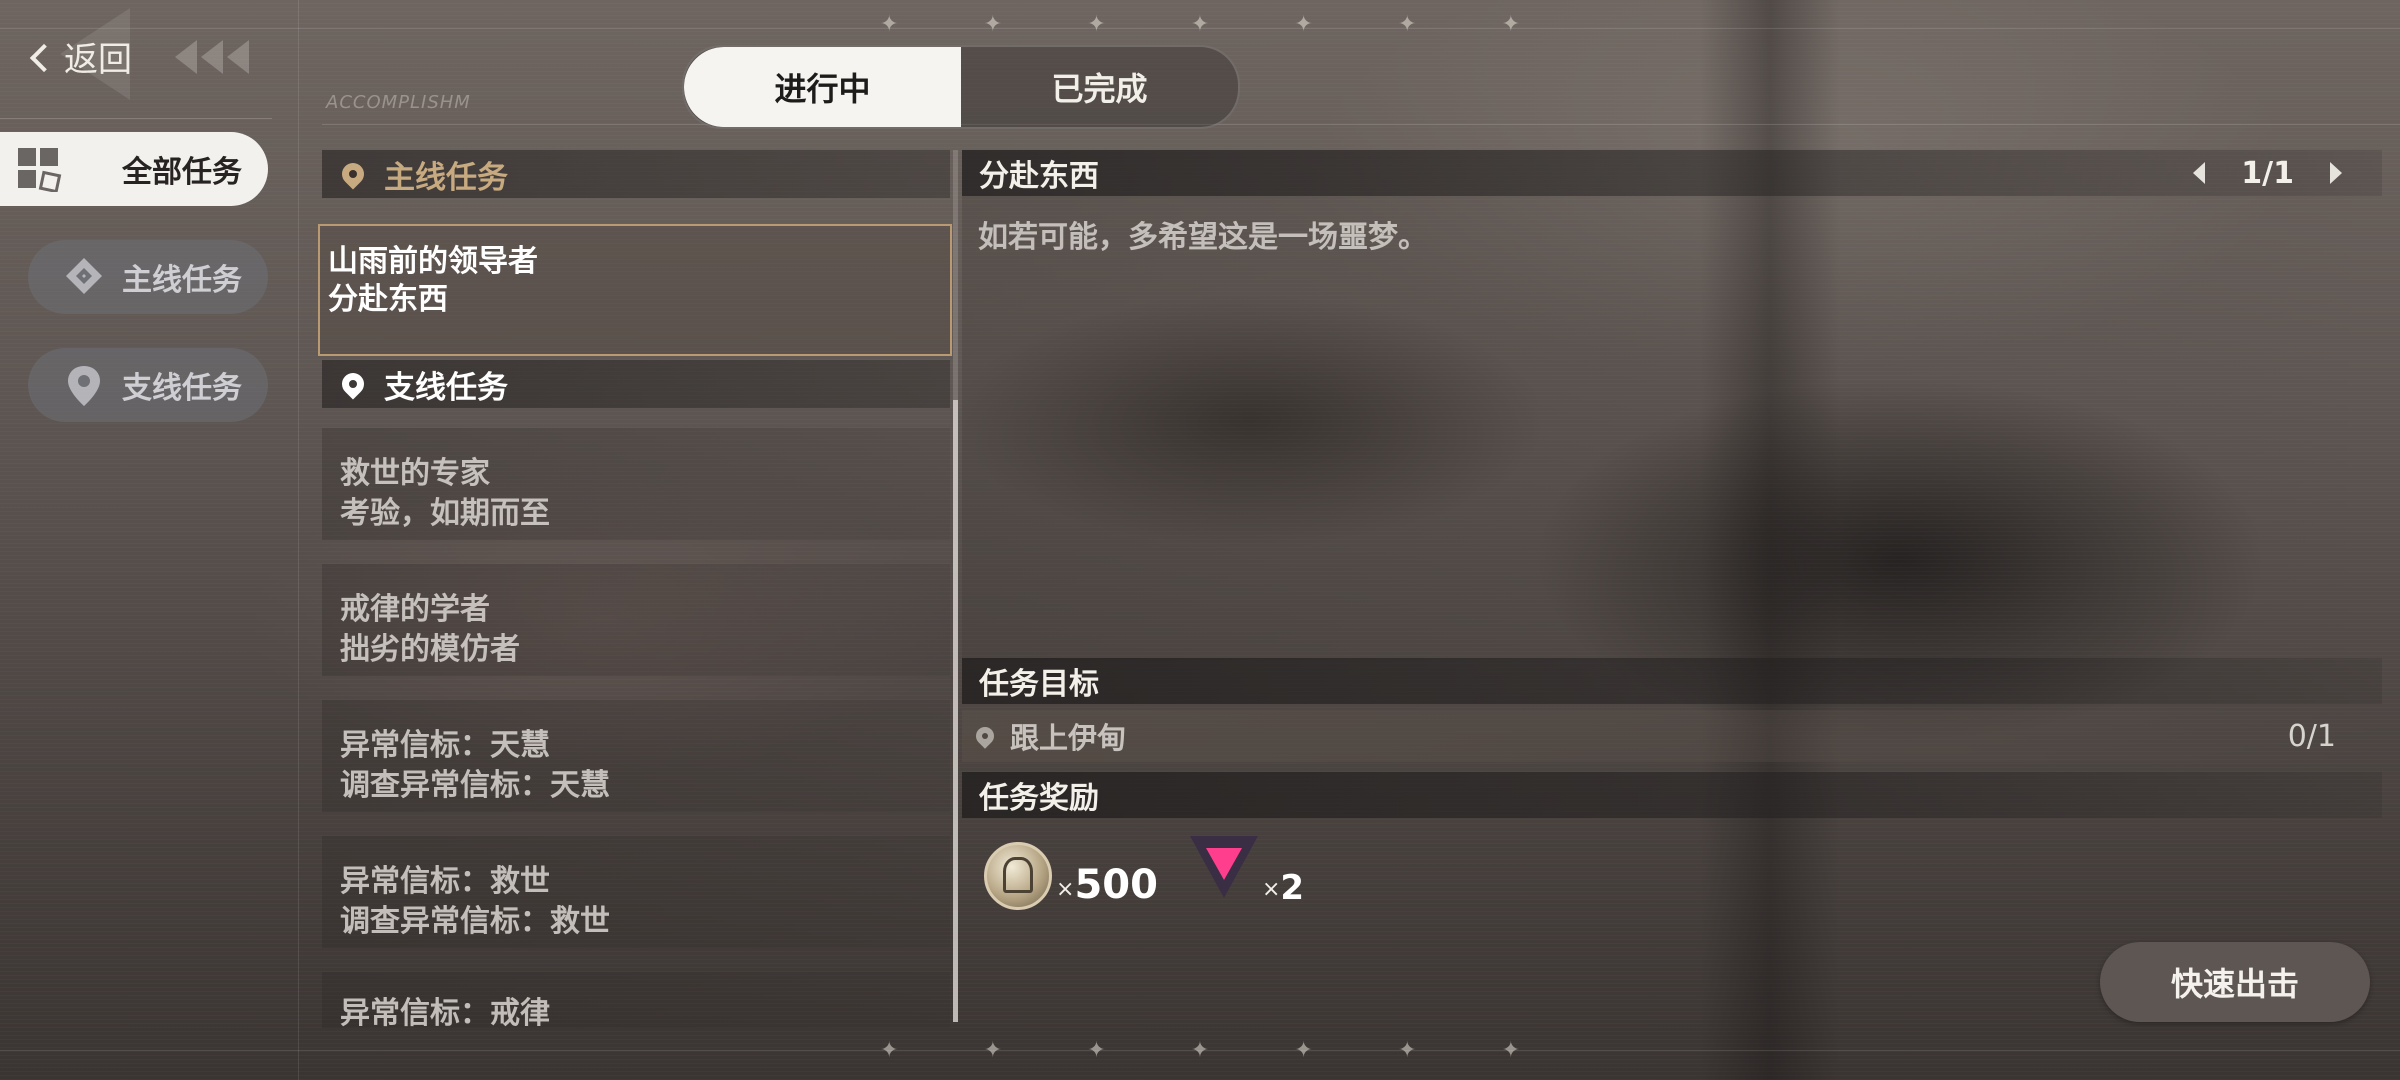  What do you see at coordinates (430, 649) in the screenshot?
I see `quest-title: 拙劣的模仿者` at bounding box center [430, 649].